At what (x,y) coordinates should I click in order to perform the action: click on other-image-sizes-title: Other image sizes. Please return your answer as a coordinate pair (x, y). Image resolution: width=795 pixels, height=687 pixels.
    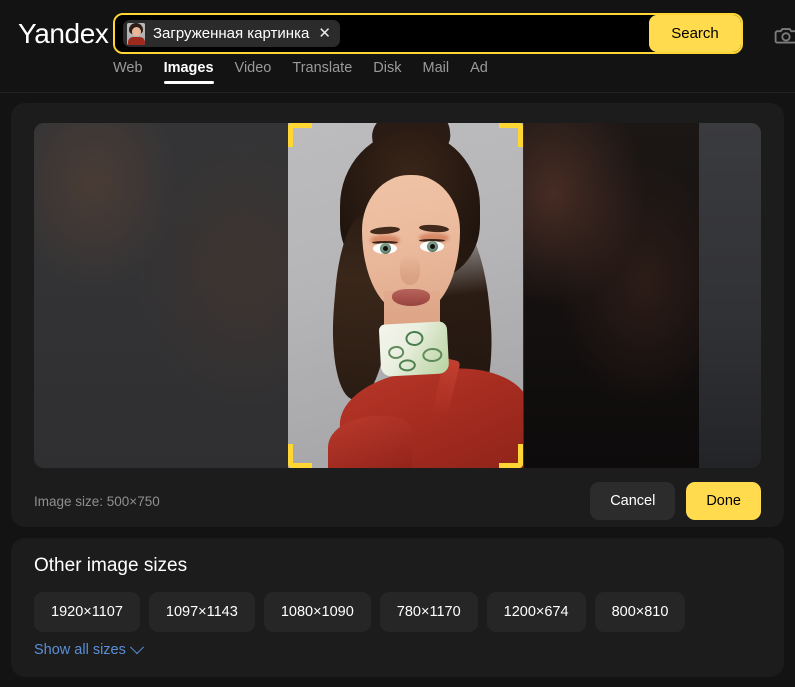
    Looking at the image, I should click on (111, 565).